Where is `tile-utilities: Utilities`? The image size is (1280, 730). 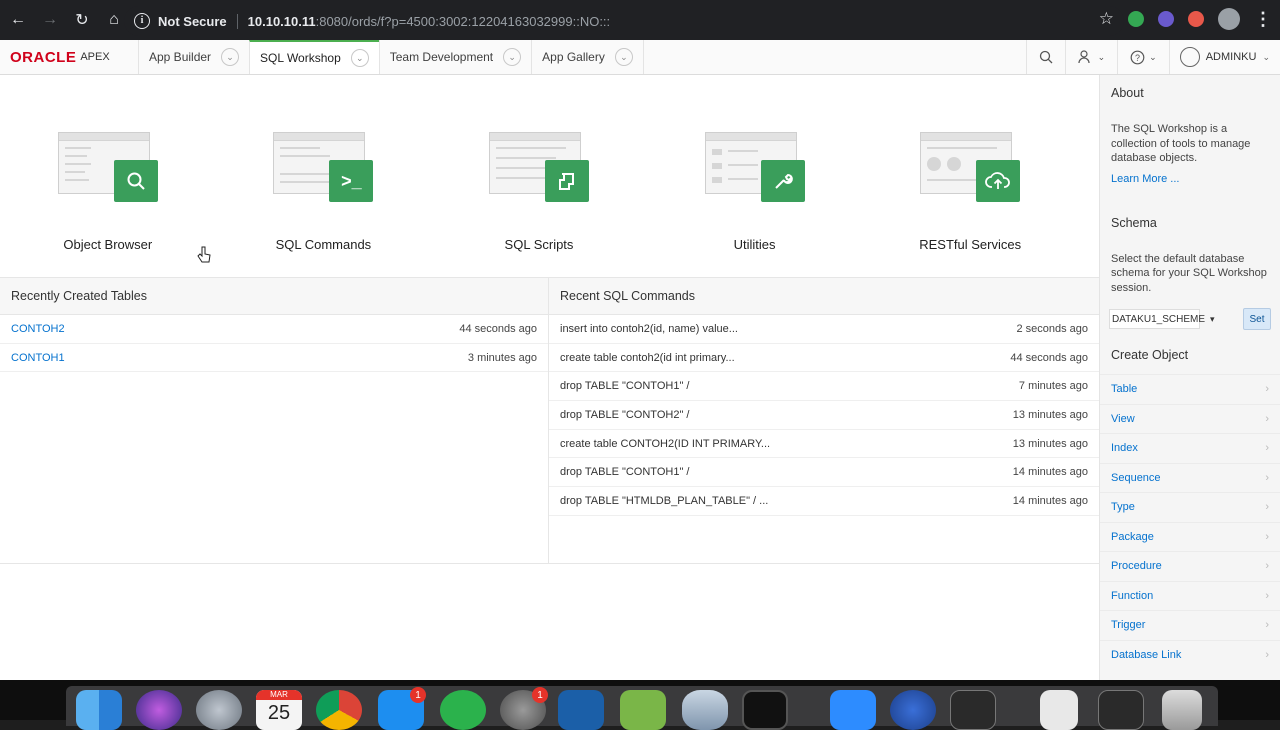
tile-utilities: Utilities is located at coordinates (755, 176).